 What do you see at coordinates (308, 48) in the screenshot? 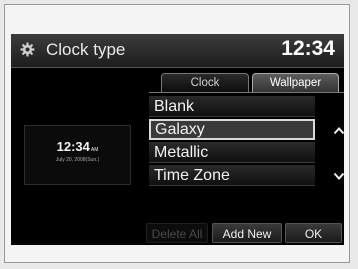
I see `clock-display: 12:34` at bounding box center [308, 48].